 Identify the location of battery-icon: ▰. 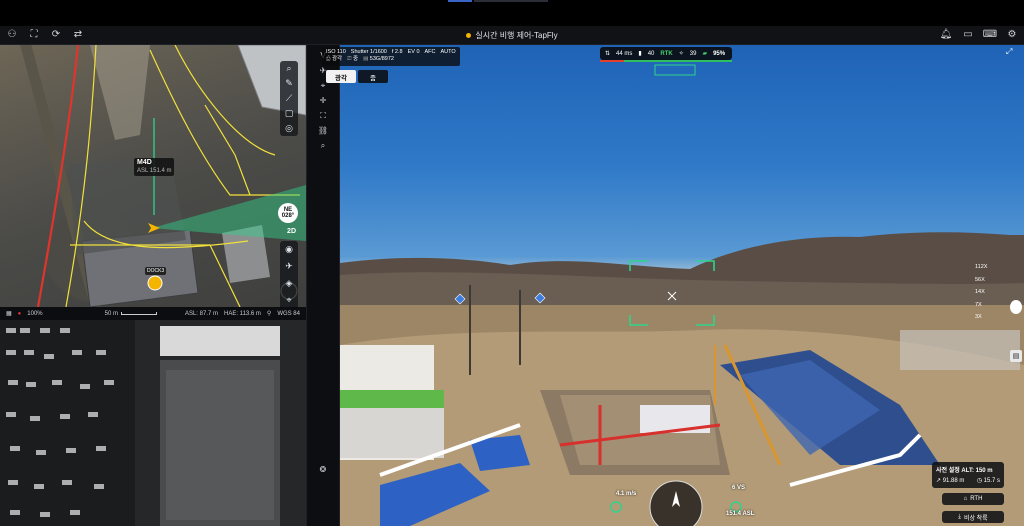
(705, 54).